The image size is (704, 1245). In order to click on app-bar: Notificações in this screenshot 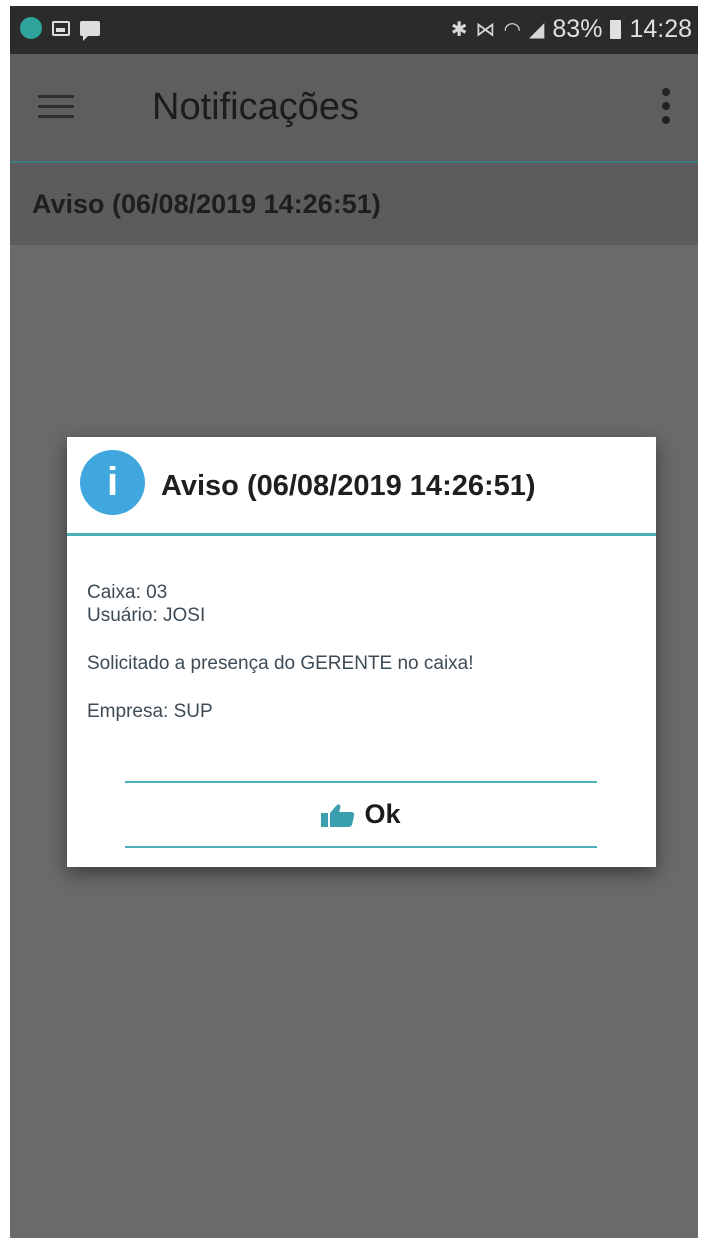, I will do `click(354, 108)`.